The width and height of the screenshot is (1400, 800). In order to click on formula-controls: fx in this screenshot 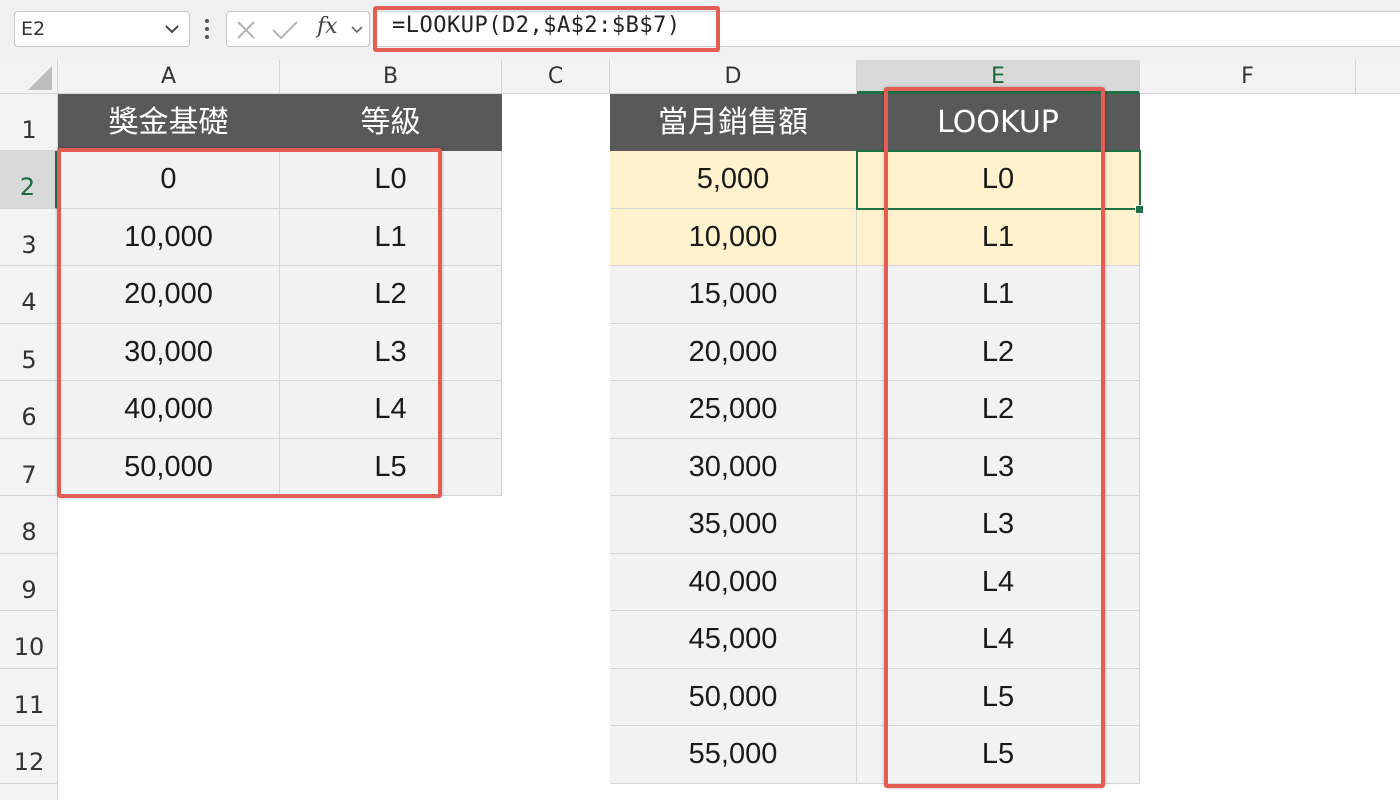, I will do `click(298, 29)`.